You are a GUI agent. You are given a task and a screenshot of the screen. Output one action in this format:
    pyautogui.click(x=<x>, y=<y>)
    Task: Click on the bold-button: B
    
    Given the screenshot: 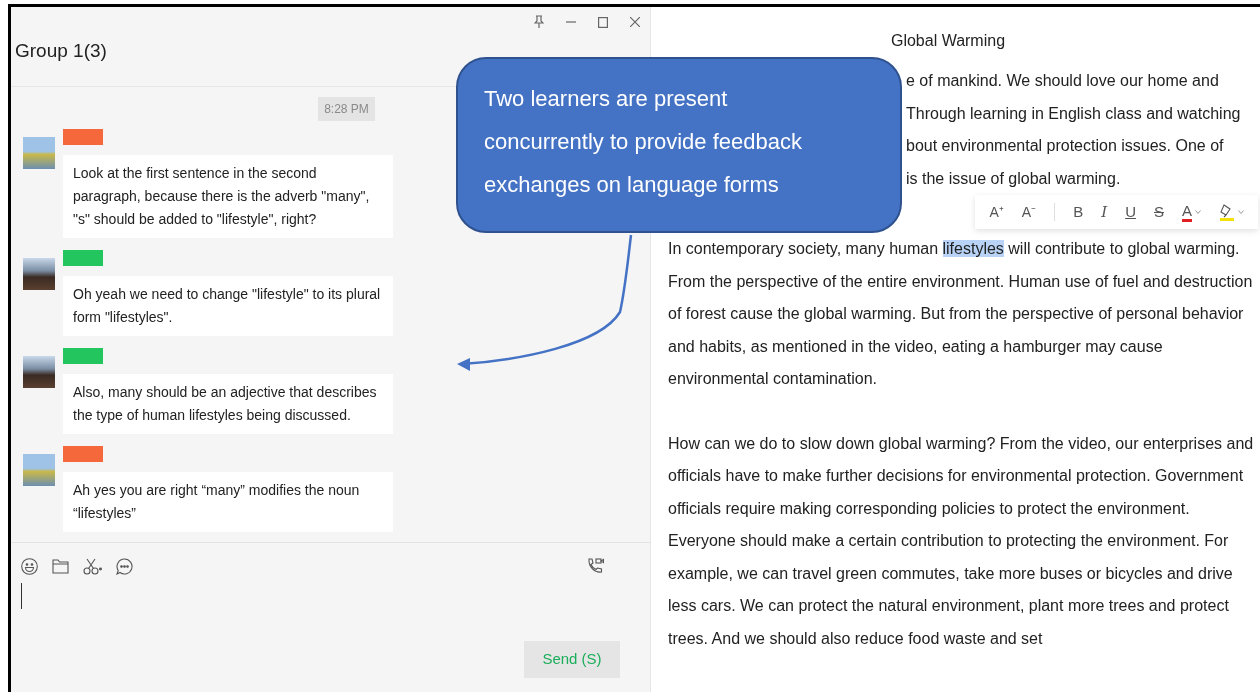 What is the action you would take?
    pyautogui.click(x=1078, y=212)
    